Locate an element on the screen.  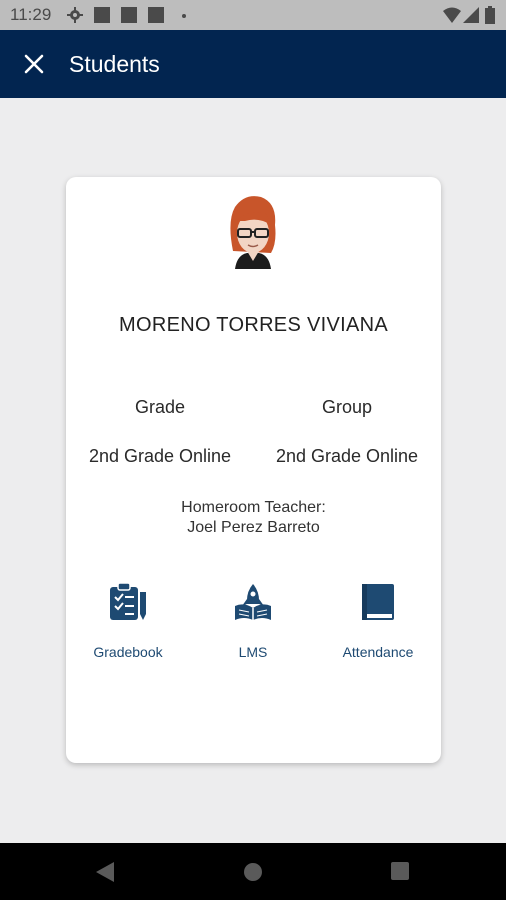
grade-value: 2nd Grade Online is located at coordinates (160, 456).